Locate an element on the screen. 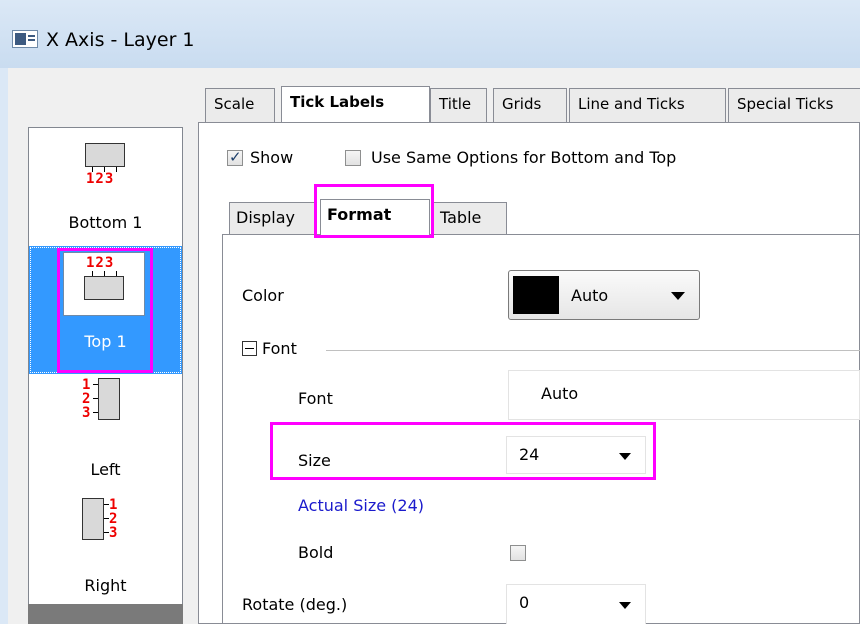 The width and height of the screenshot is (860, 624). bold-checkbox is located at coordinates (518, 553).